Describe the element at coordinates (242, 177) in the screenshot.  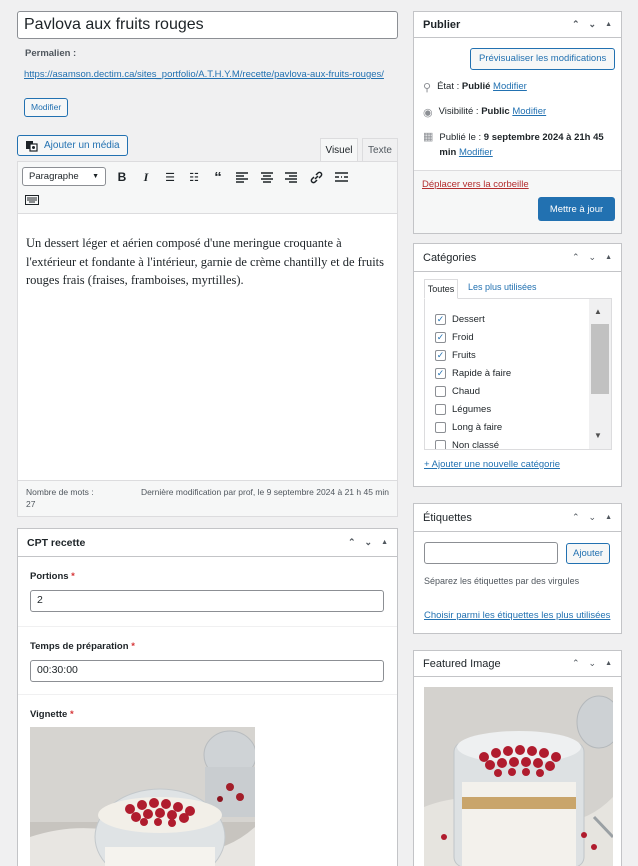
I see `align-left-icon` at that location.